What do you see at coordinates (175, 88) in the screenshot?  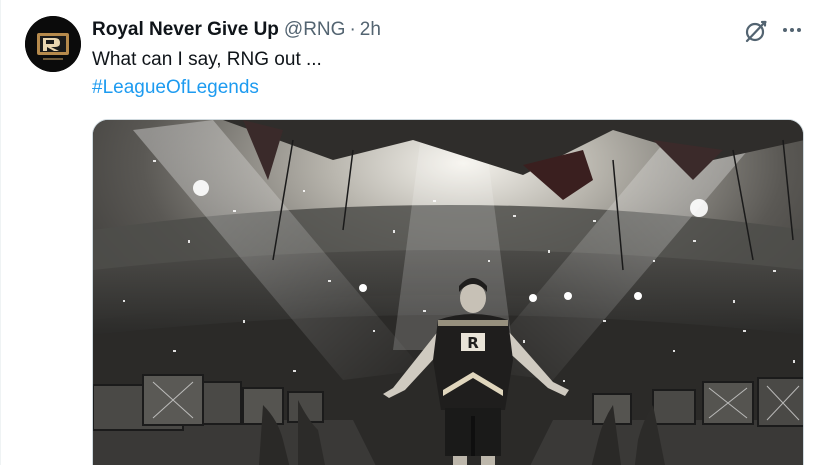 I see `hashtag-link: #LeagueOfLegends` at bounding box center [175, 88].